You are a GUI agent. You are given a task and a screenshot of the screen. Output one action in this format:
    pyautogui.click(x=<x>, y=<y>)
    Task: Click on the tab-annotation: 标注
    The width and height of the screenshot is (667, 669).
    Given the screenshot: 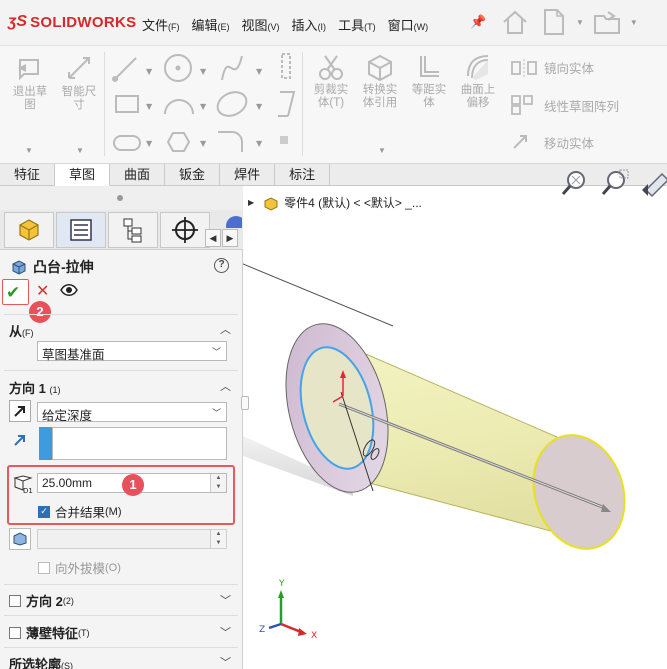 What is the action you would take?
    pyautogui.click(x=303, y=175)
    